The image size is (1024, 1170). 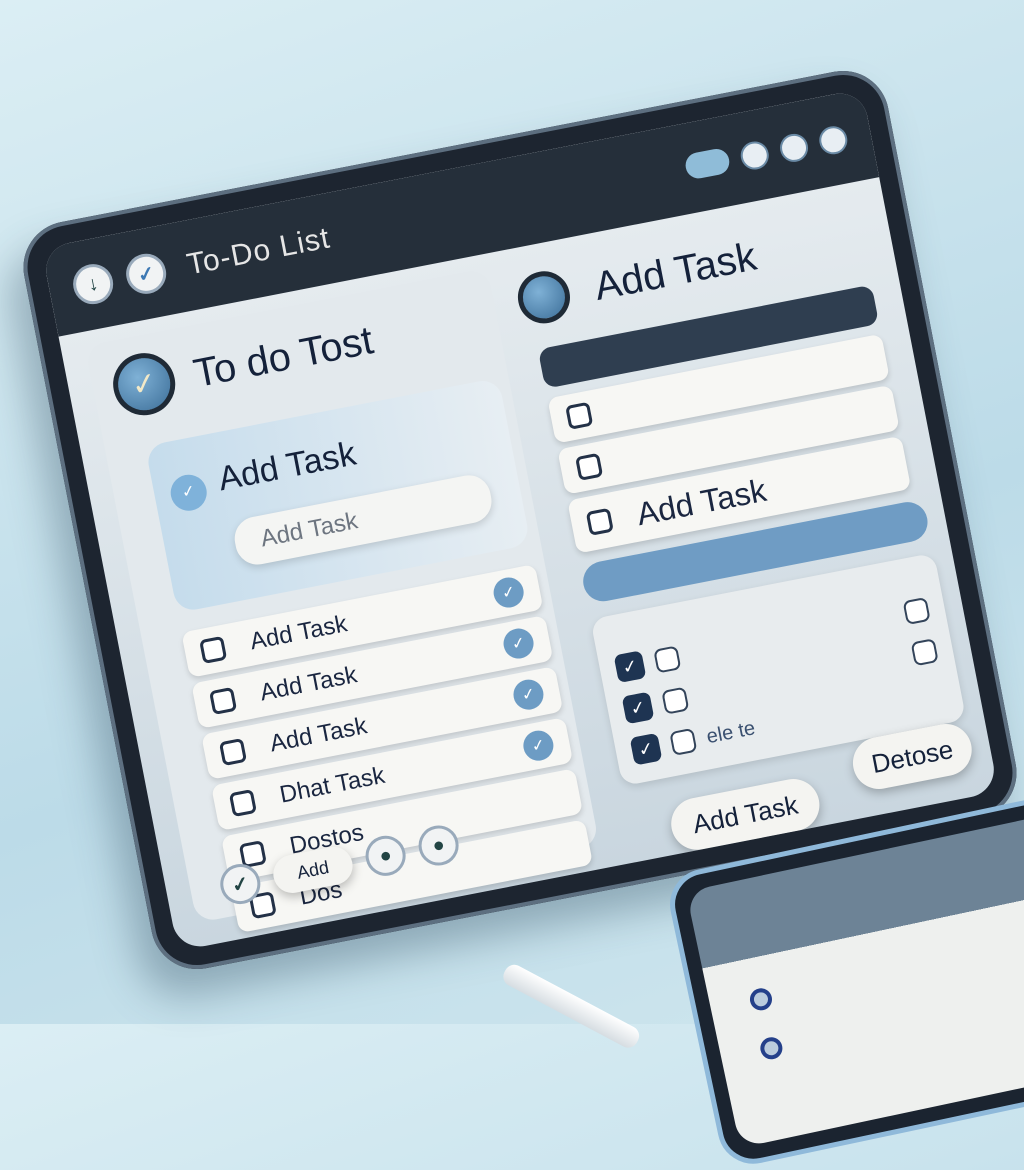 I want to click on phone-screen, so click(x=854, y=980).